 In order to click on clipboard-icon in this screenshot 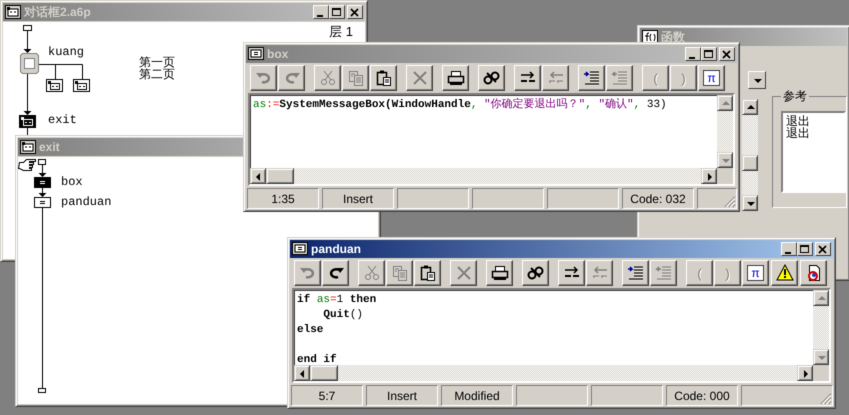, I will do `click(383, 78)`.